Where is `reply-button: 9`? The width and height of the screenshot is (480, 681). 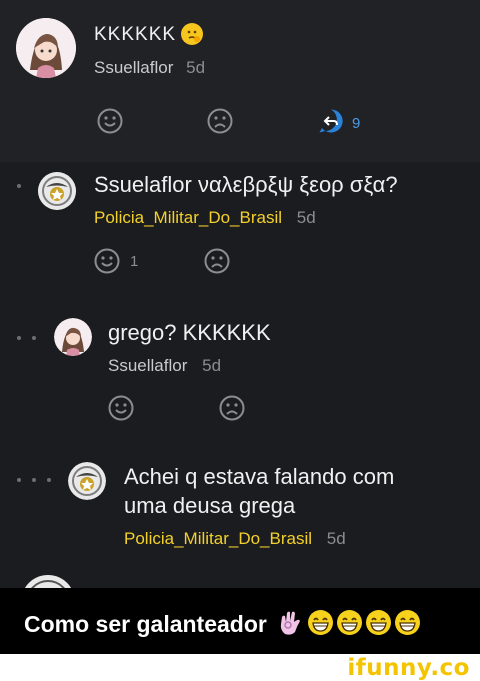 reply-button: 9 is located at coordinates (339, 123).